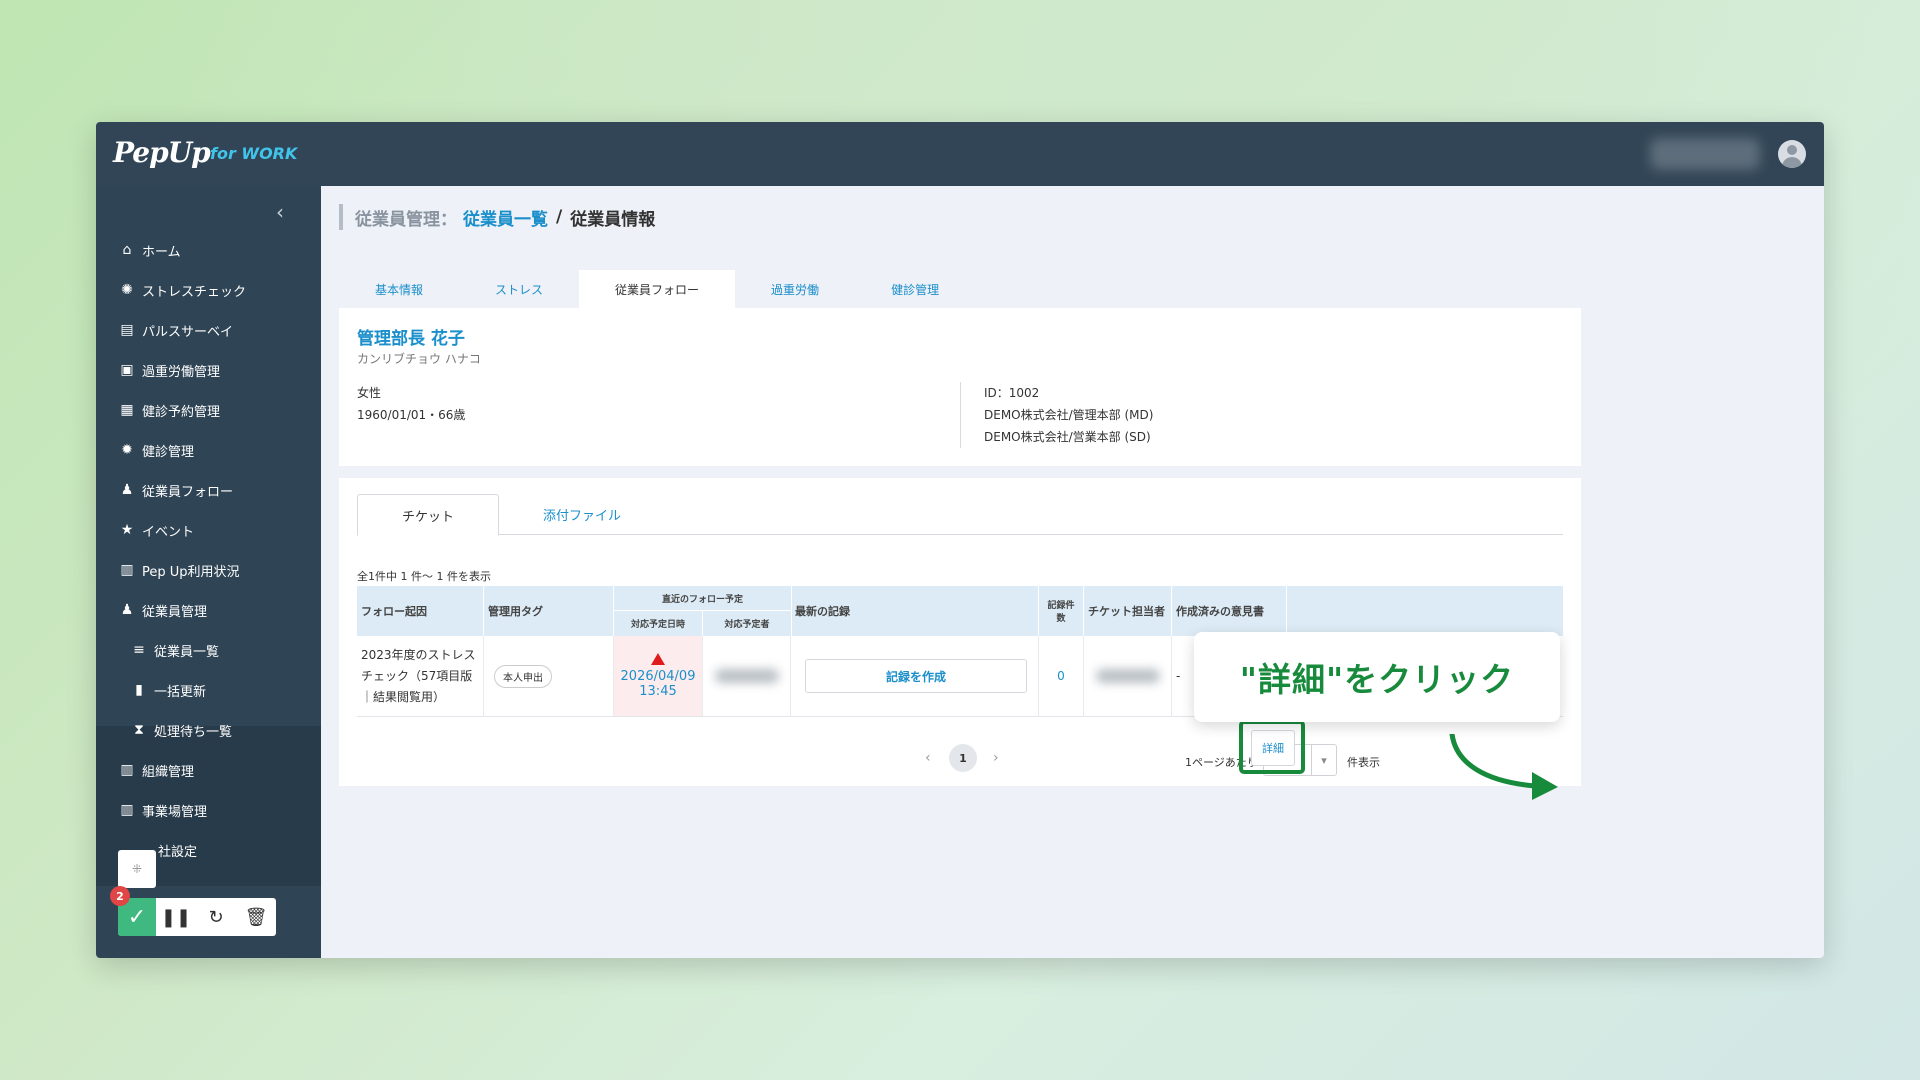 The height and width of the screenshot is (1080, 1920). I want to click on cell-latest-record: 記録を作成, so click(915, 676).